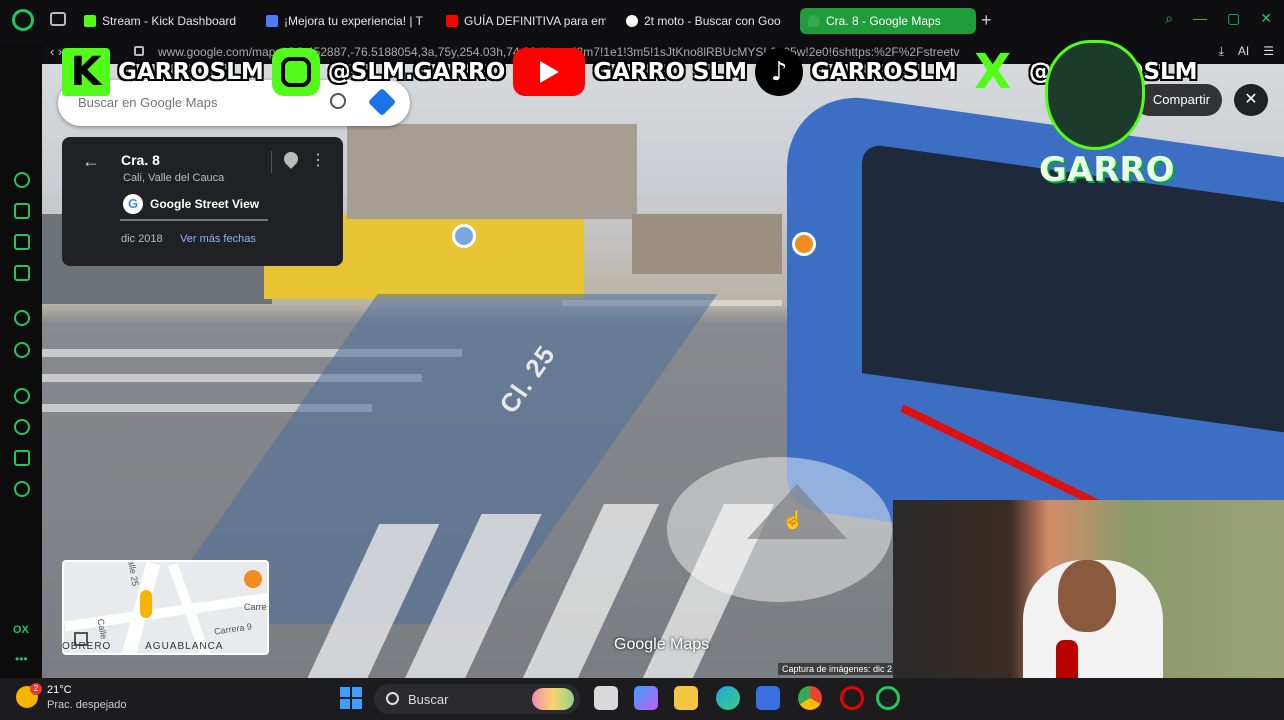 The height and width of the screenshot is (720, 1284). Describe the element at coordinates (452, 21) in the screenshot. I see `youtube-icon` at that location.